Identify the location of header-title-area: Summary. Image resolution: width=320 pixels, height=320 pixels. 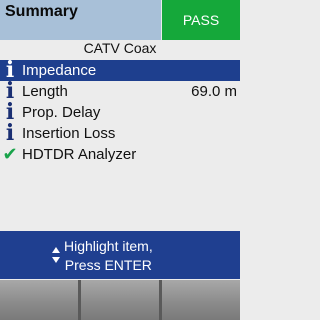
(80, 20).